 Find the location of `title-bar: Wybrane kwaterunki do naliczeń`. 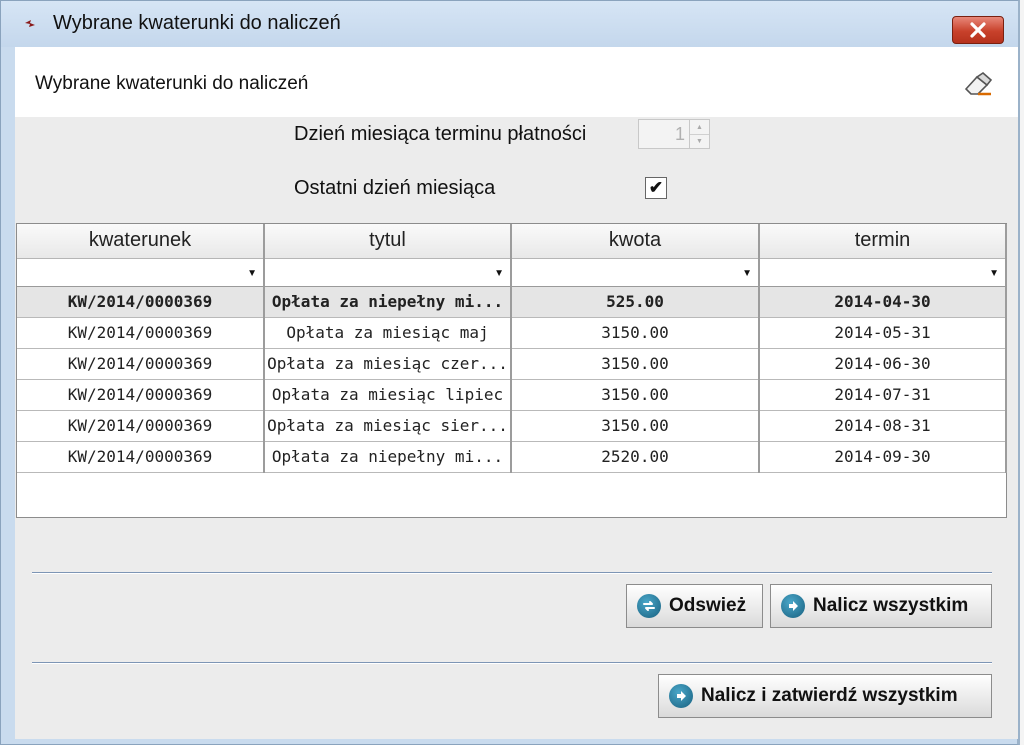

title-bar: Wybrane kwaterunki do naliczeń is located at coordinates (509, 24).